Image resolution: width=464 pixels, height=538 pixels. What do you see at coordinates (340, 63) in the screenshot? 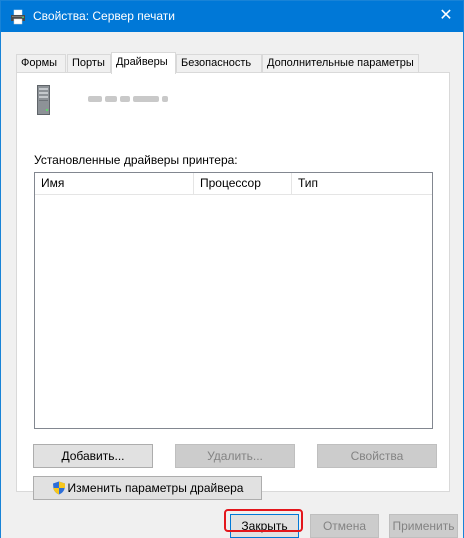
I see `tab-advanced: Дополнительные параметры` at bounding box center [340, 63].